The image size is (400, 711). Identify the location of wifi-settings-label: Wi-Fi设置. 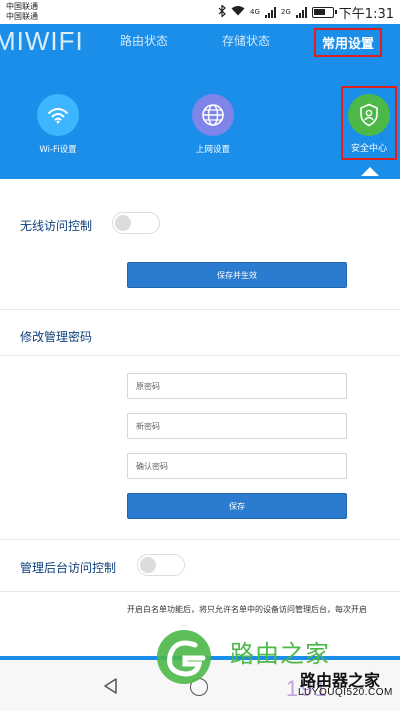
(58, 150).